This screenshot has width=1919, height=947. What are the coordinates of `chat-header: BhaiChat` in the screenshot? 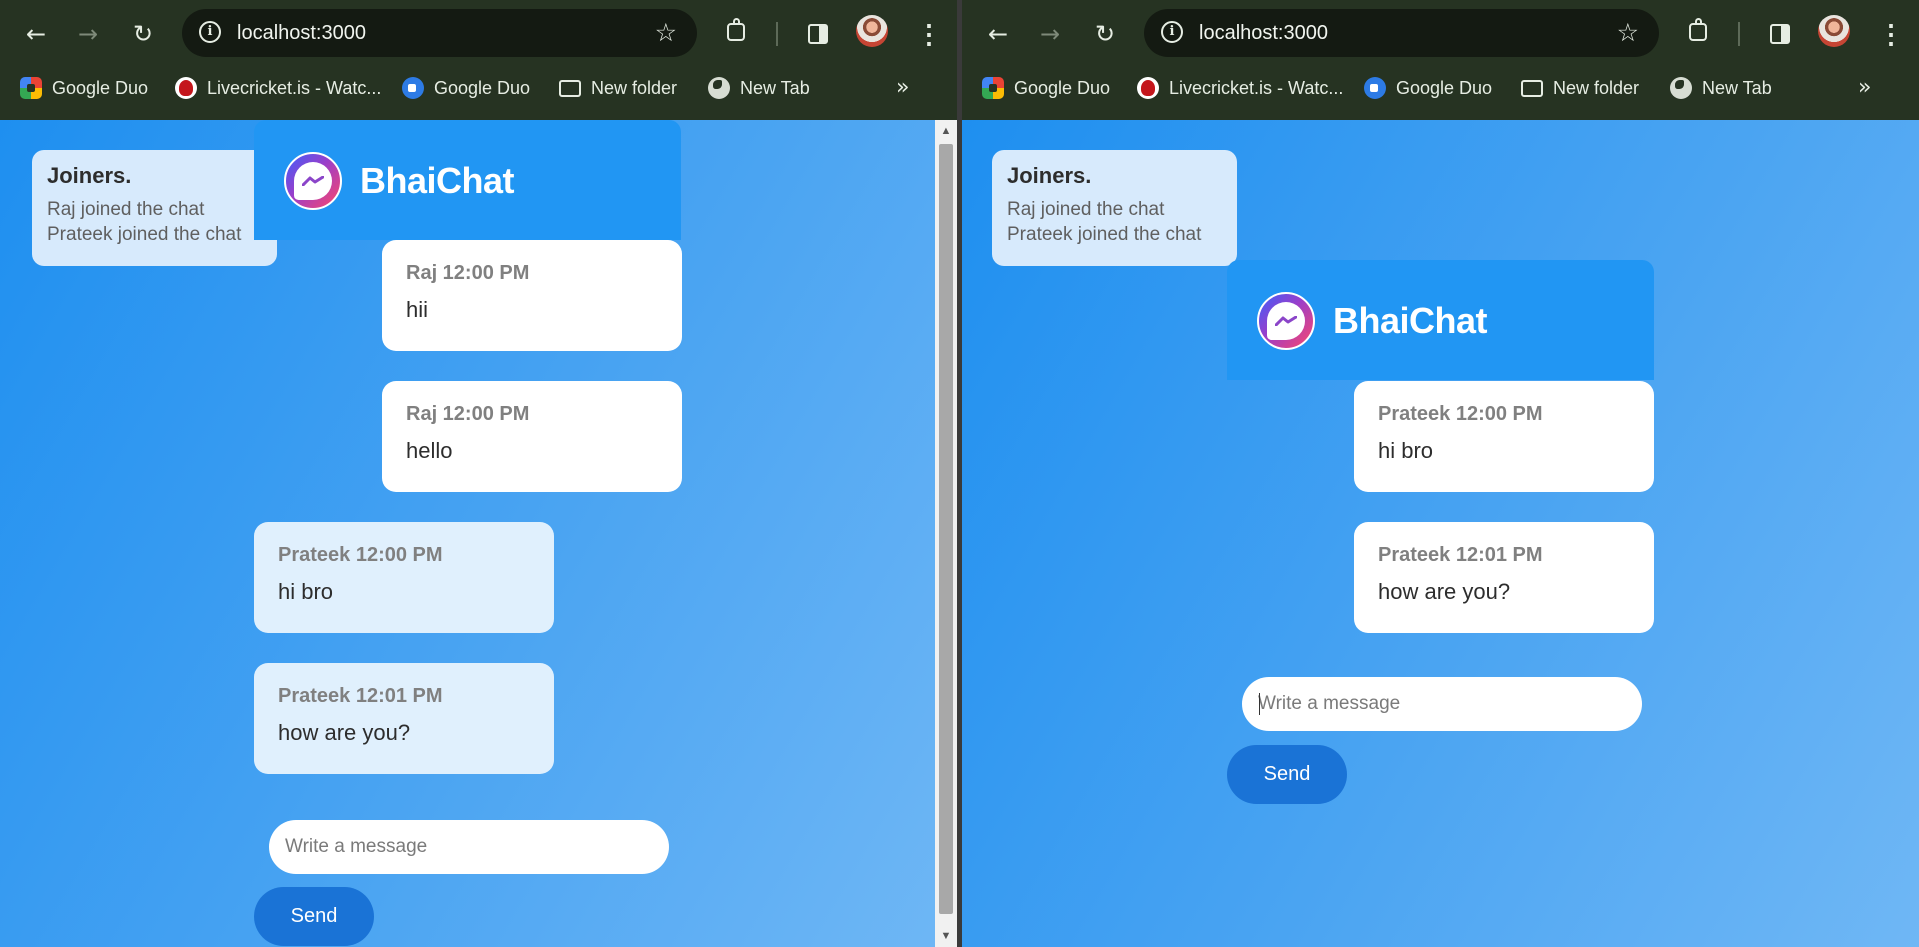 It's located at (467, 180).